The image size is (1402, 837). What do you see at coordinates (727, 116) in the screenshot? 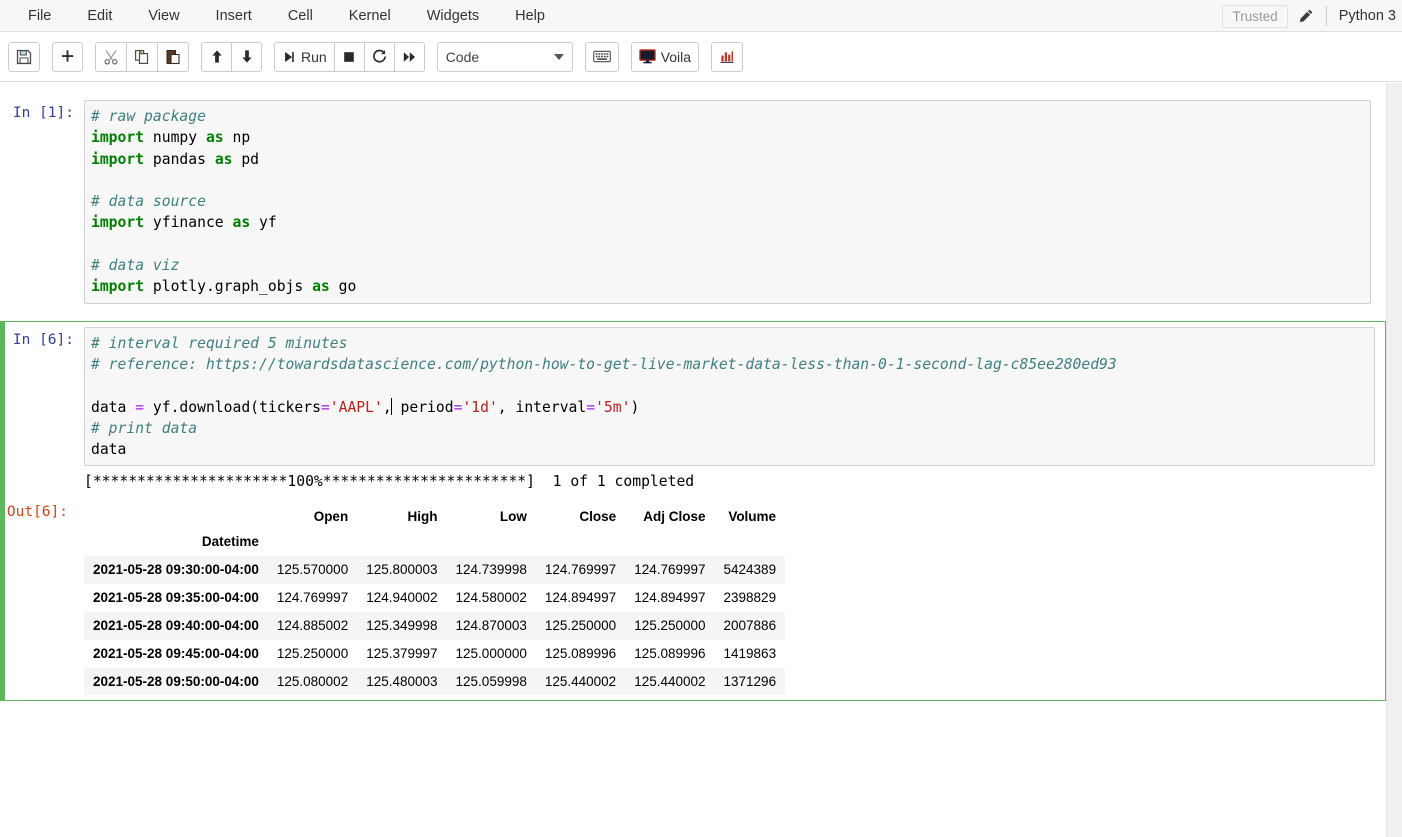
I see `code-line: # raw package` at bounding box center [727, 116].